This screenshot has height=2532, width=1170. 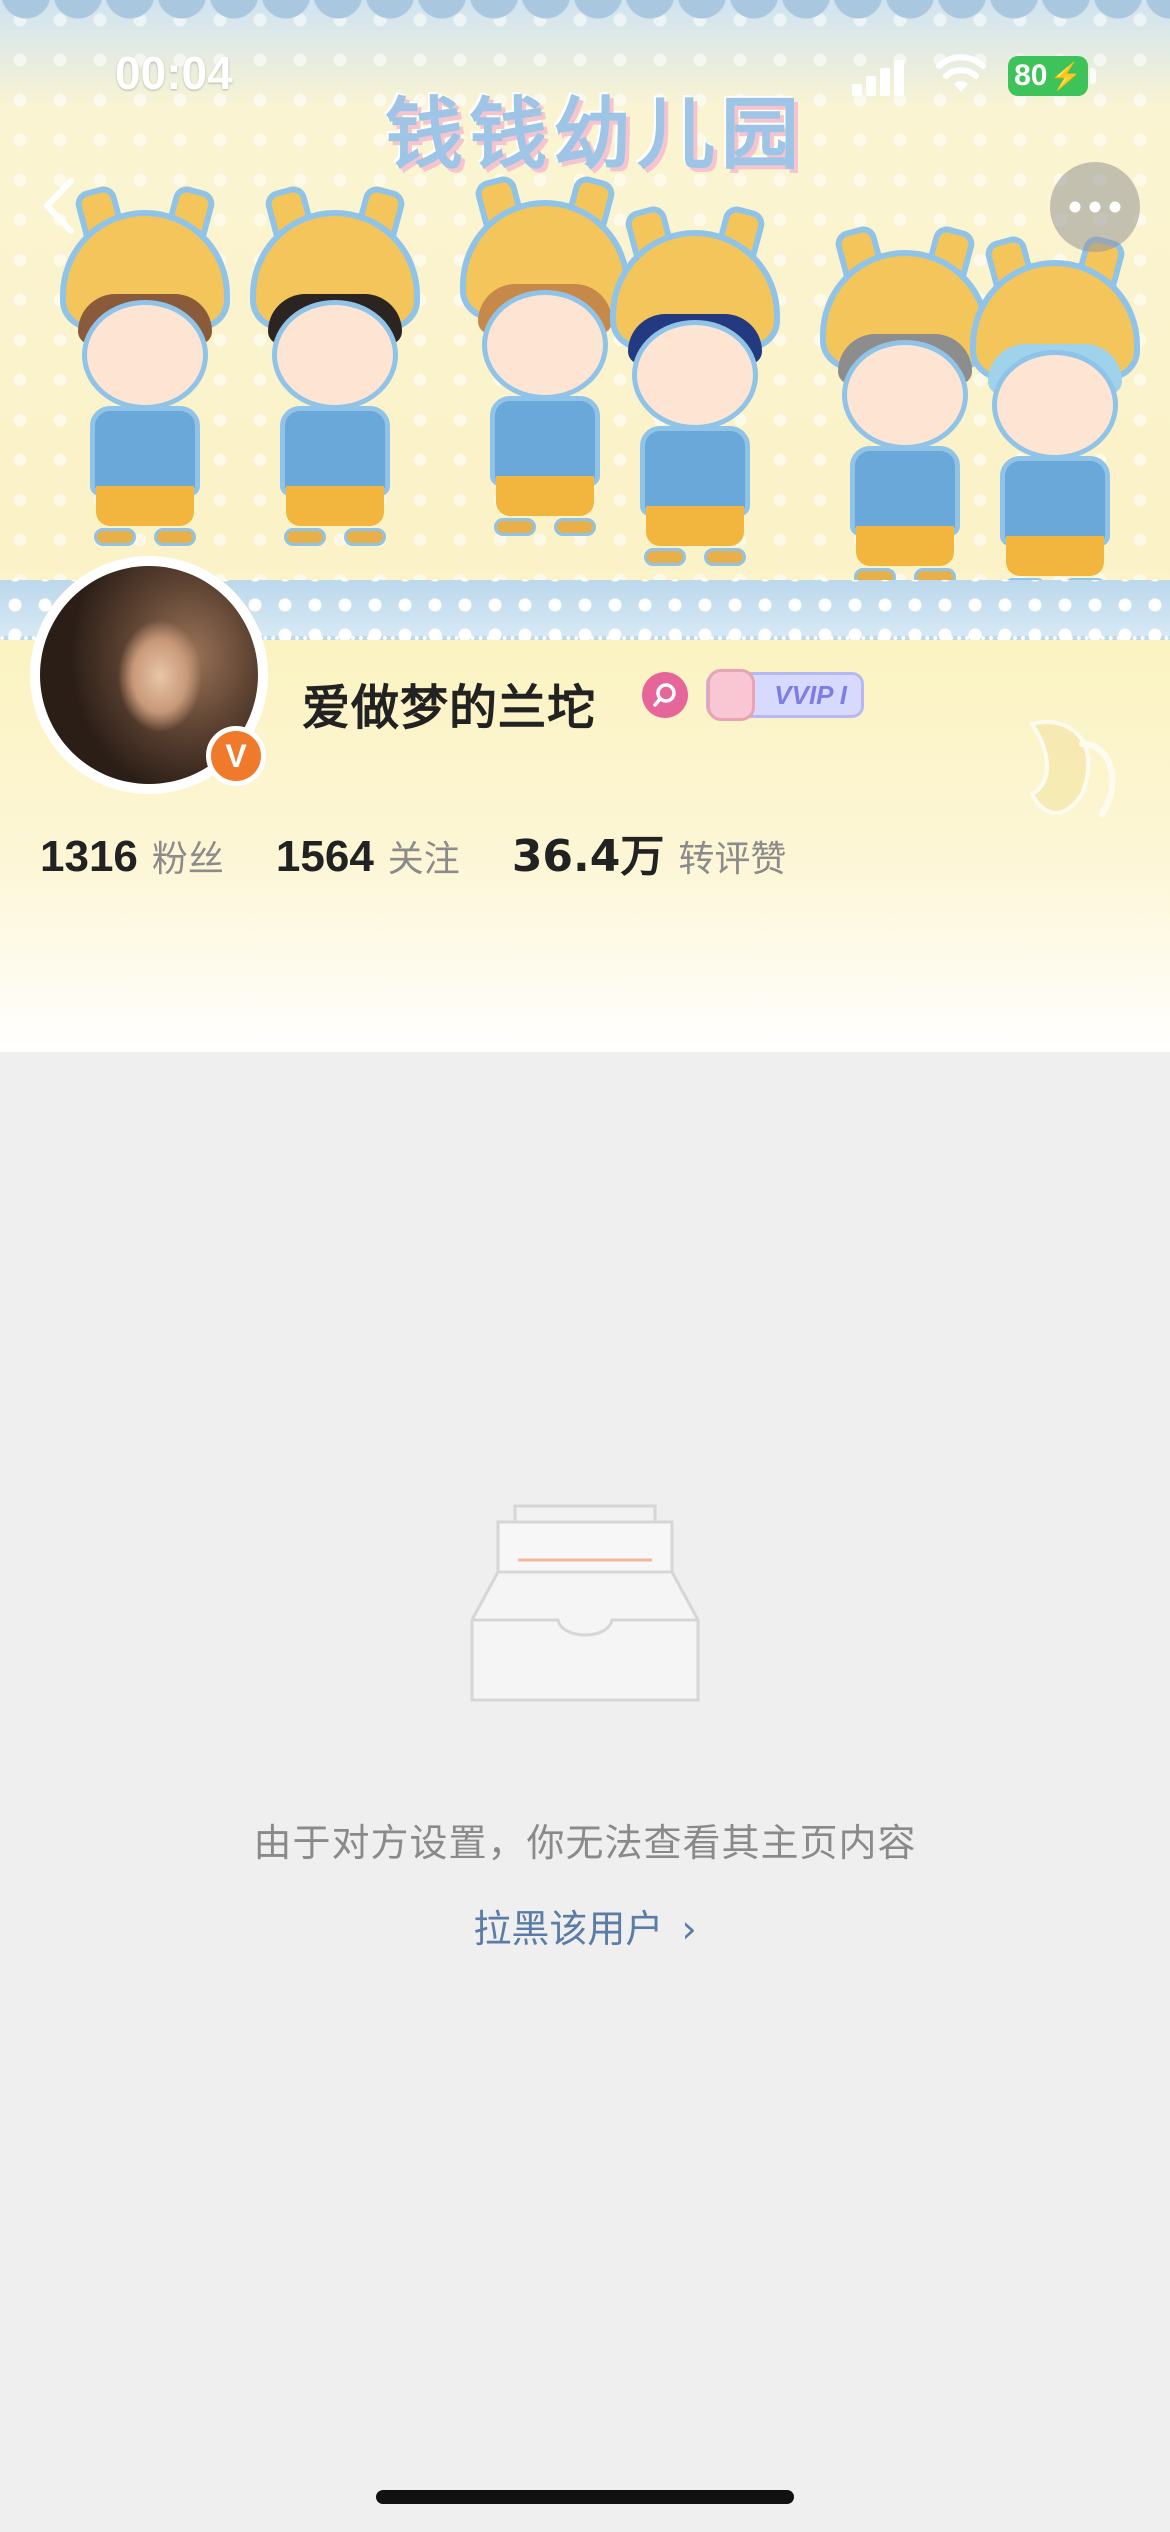 I want to click on stat-followers: 1316 粉丝, so click(x=132, y=856).